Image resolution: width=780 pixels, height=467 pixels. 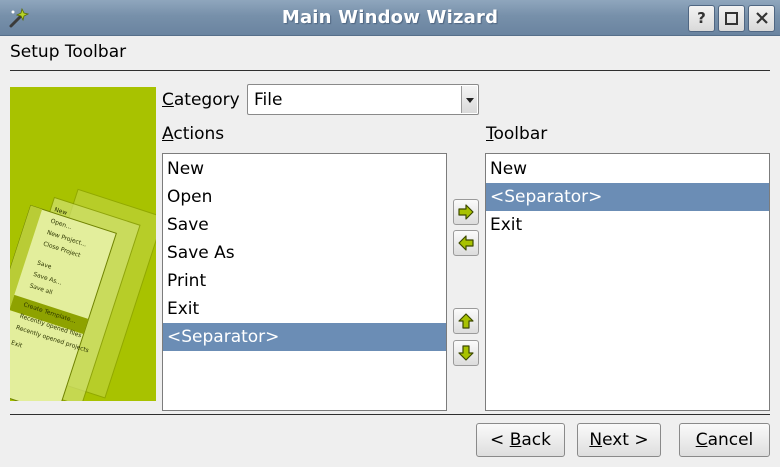 I want to click on page-title: Setup Toolbar, so click(x=68, y=52).